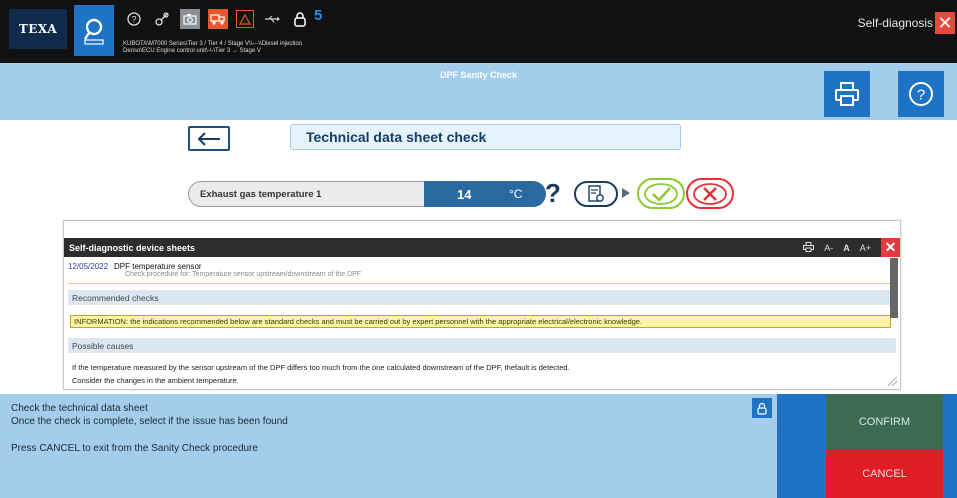 This screenshot has height=498, width=957. I want to click on warning-icon, so click(245, 19).